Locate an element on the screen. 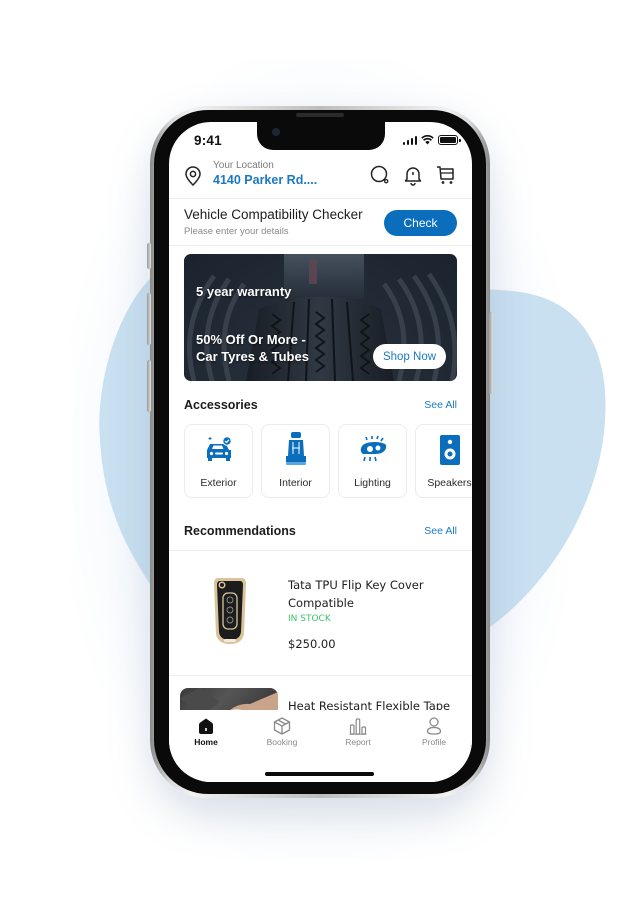  nav-label: Profile is located at coordinates (434, 742).